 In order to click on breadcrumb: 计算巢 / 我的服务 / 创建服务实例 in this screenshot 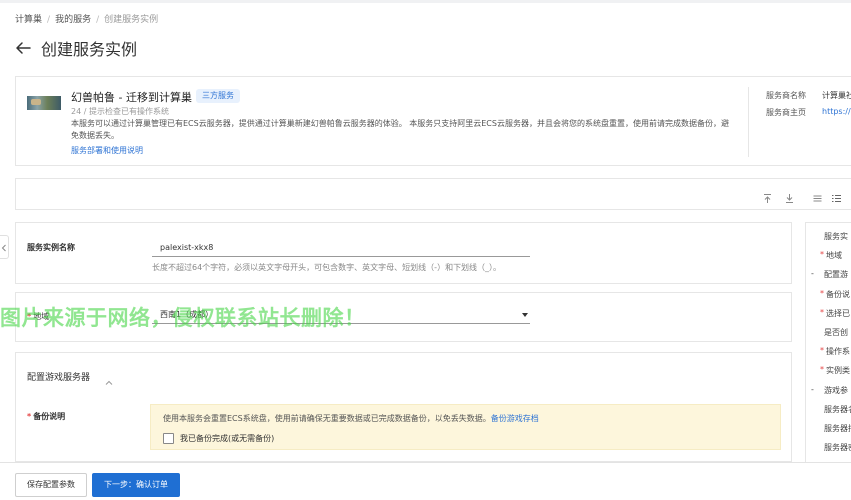, I will do `click(86, 18)`.